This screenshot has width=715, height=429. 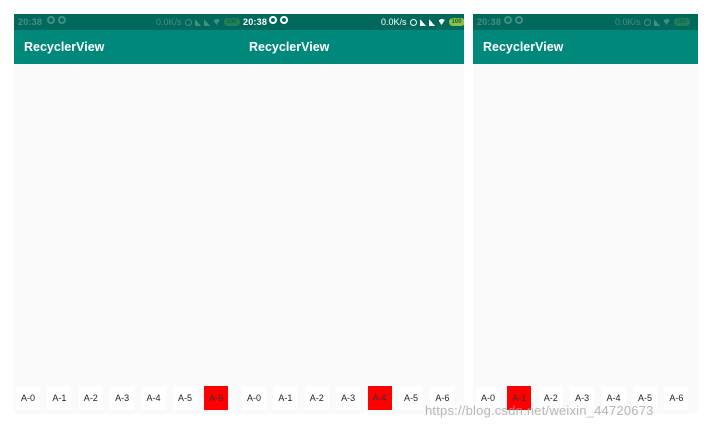 I want to click on status-bar: 20:38 0.0K/s 100 20:38 0.0K/s 100, so click(x=239, y=22).